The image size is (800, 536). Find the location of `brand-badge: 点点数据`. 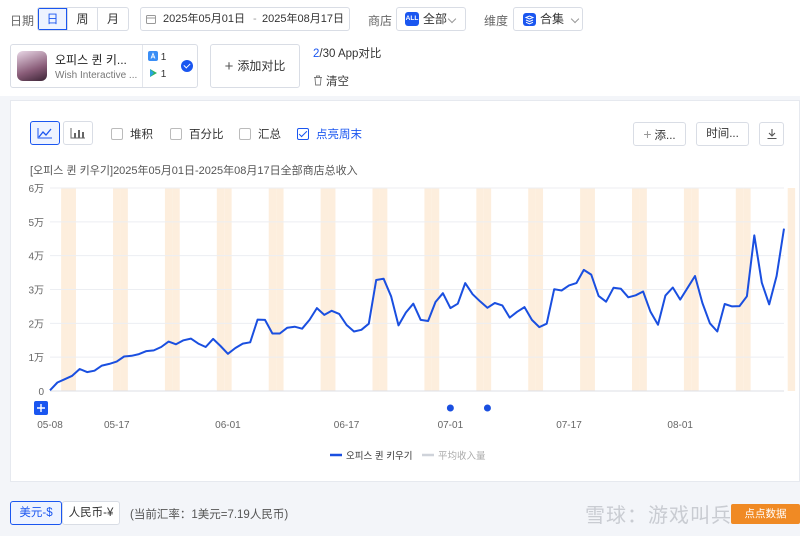

brand-badge: 点点数据 is located at coordinates (765, 514).